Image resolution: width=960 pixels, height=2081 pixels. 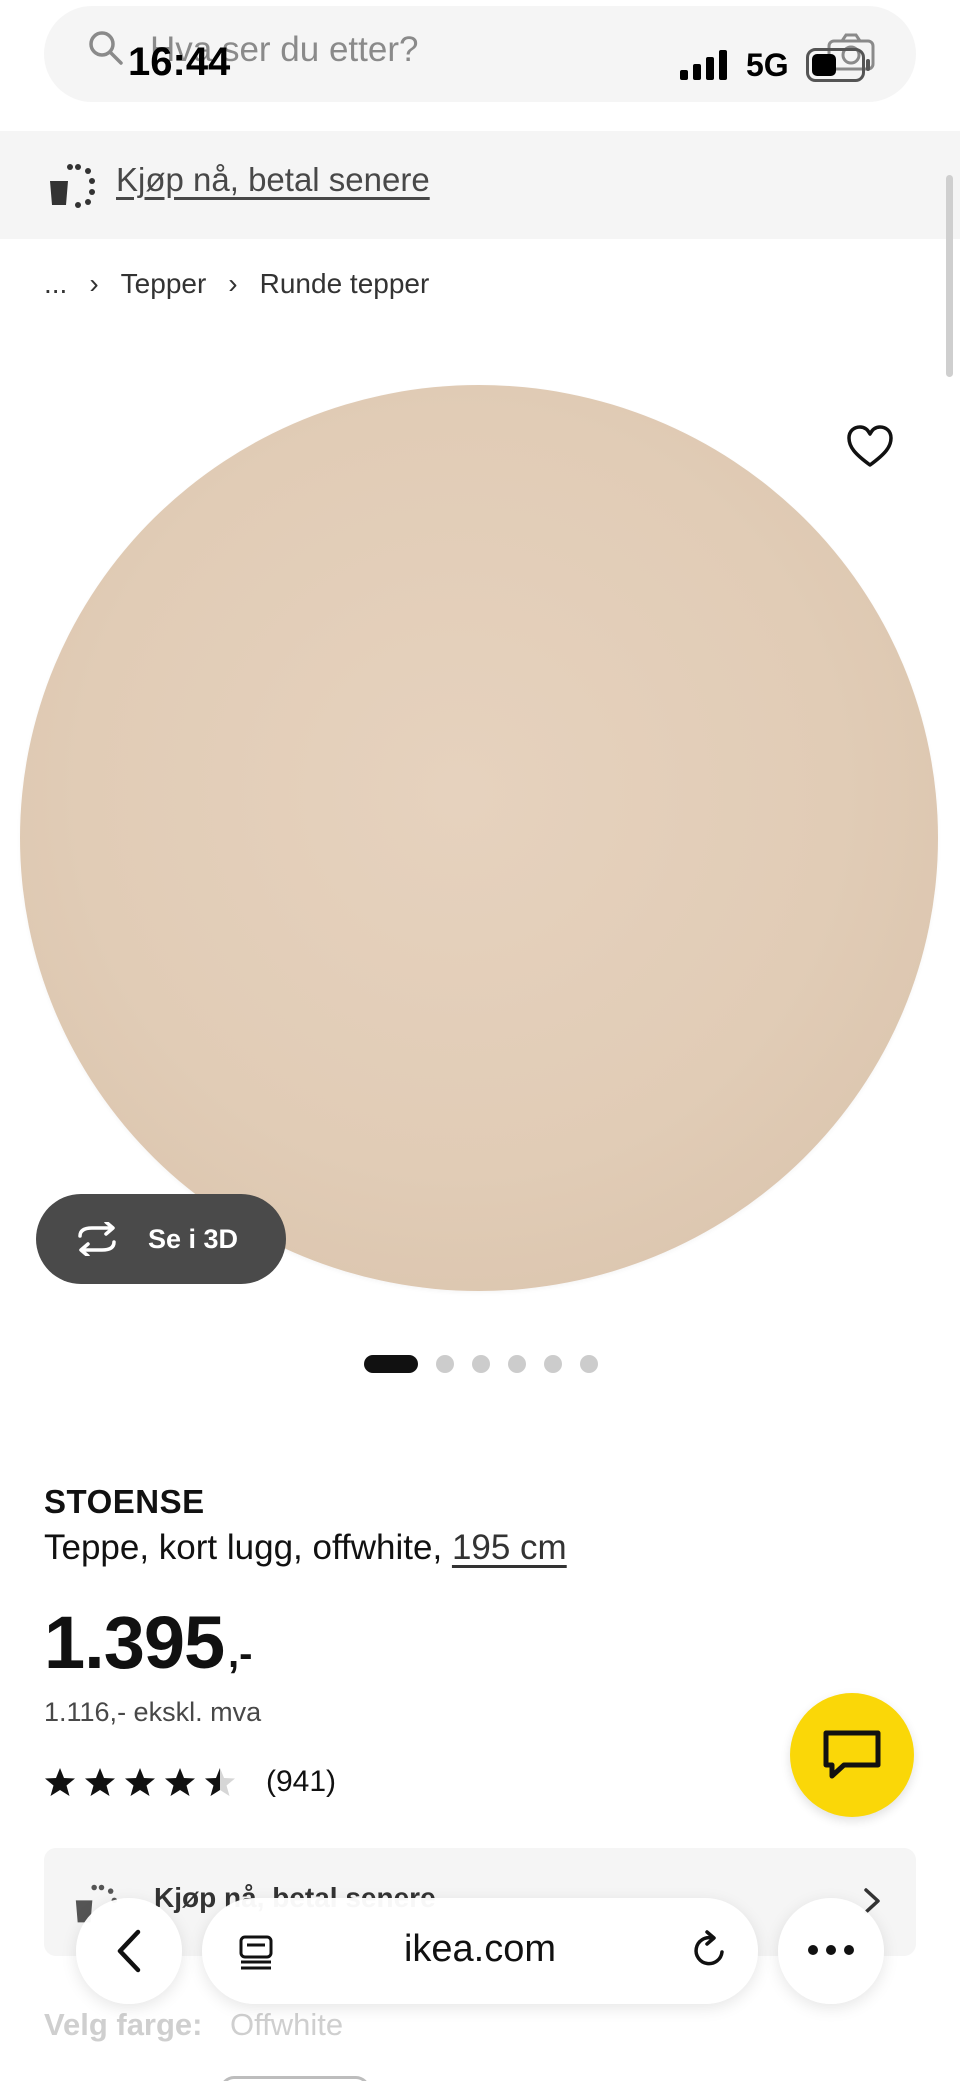 What do you see at coordinates (164, 284) in the screenshot?
I see `breadcrumb-item-tepper: Tepper` at bounding box center [164, 284].